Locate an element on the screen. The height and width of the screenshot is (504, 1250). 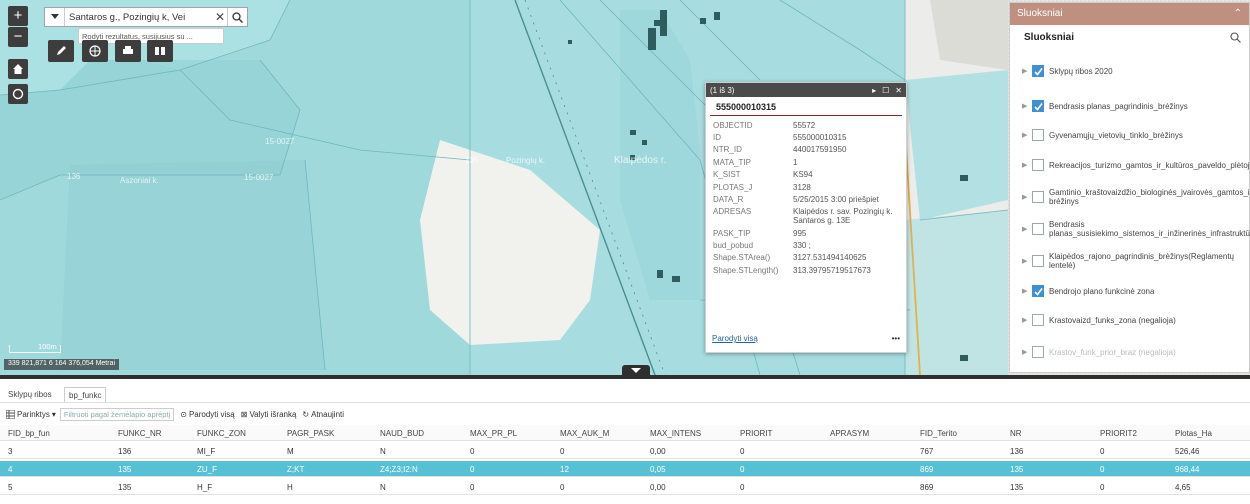
layer-item: ▶ Sklypų ribos 2020 is located at coordinates (1136, 71).